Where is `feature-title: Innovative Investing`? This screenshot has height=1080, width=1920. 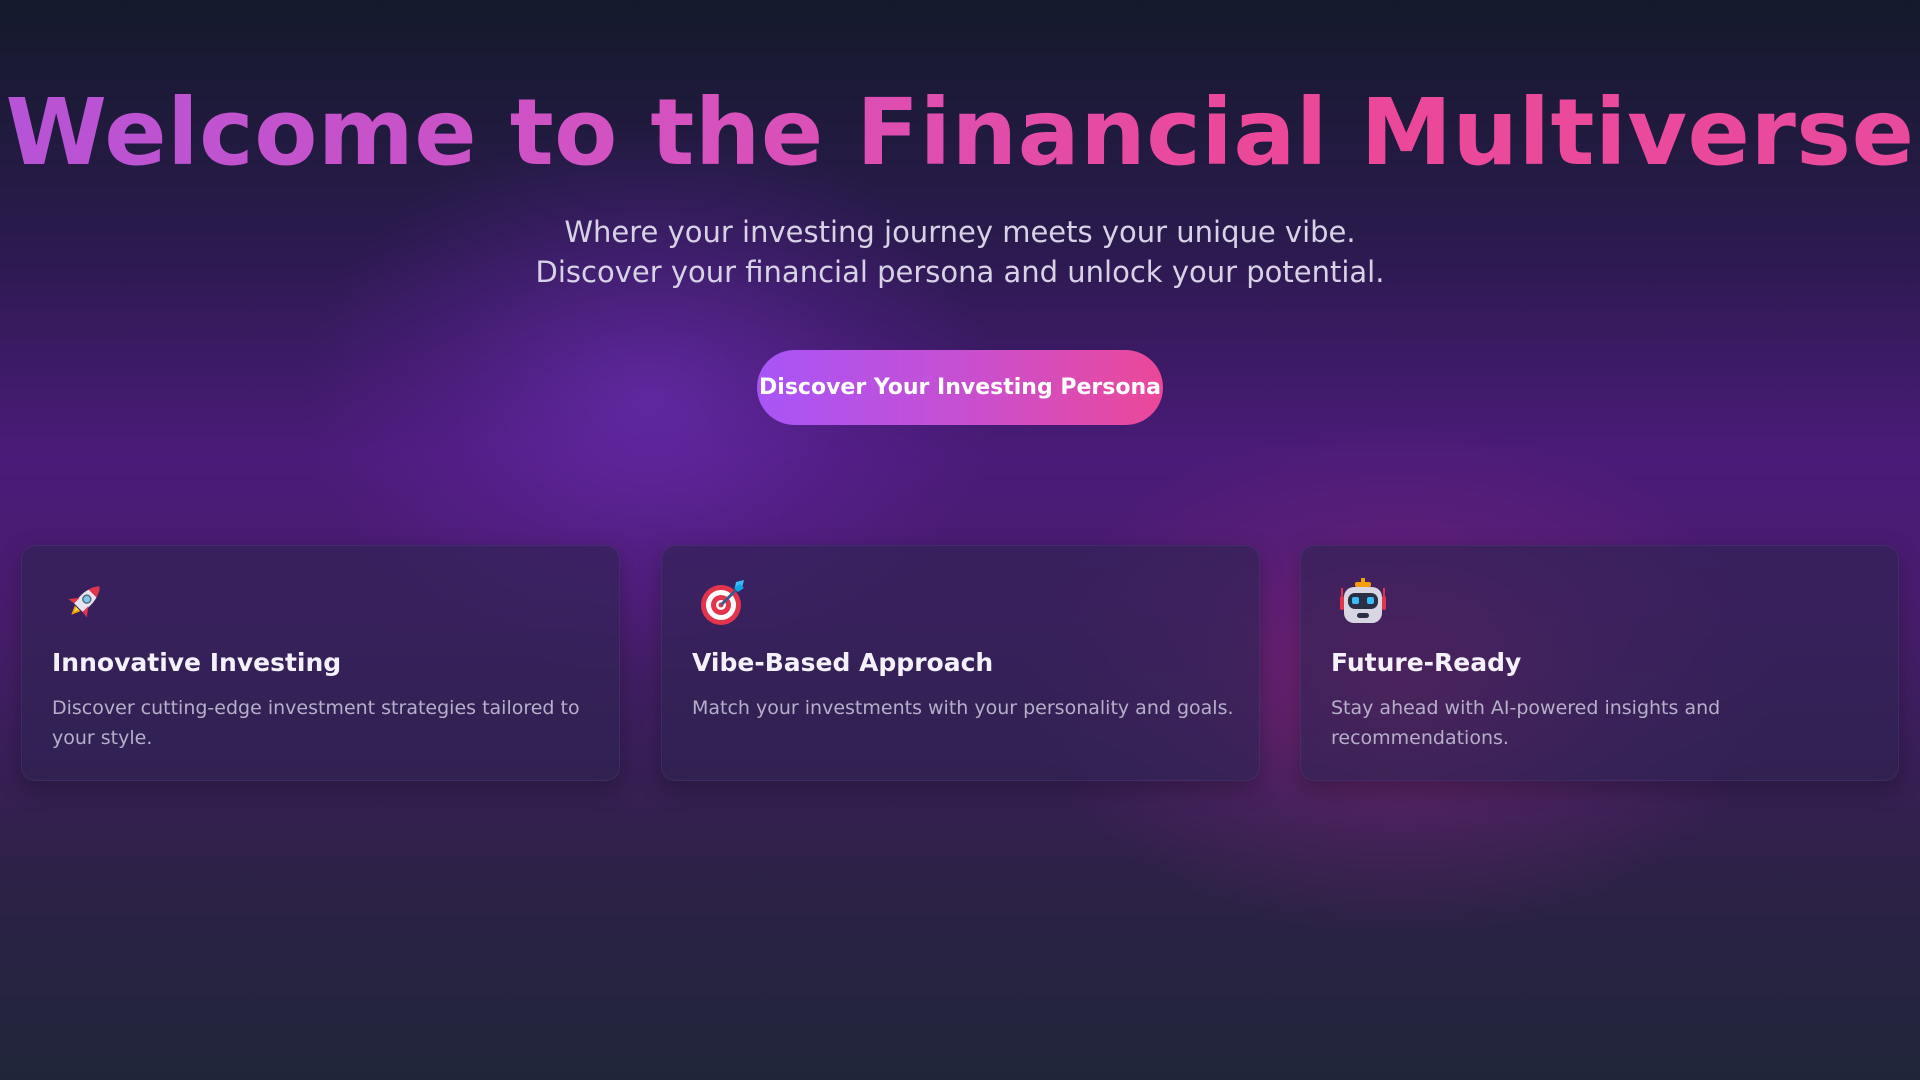
feature-title: Innovative Investing is located at coordinates (197, 662).